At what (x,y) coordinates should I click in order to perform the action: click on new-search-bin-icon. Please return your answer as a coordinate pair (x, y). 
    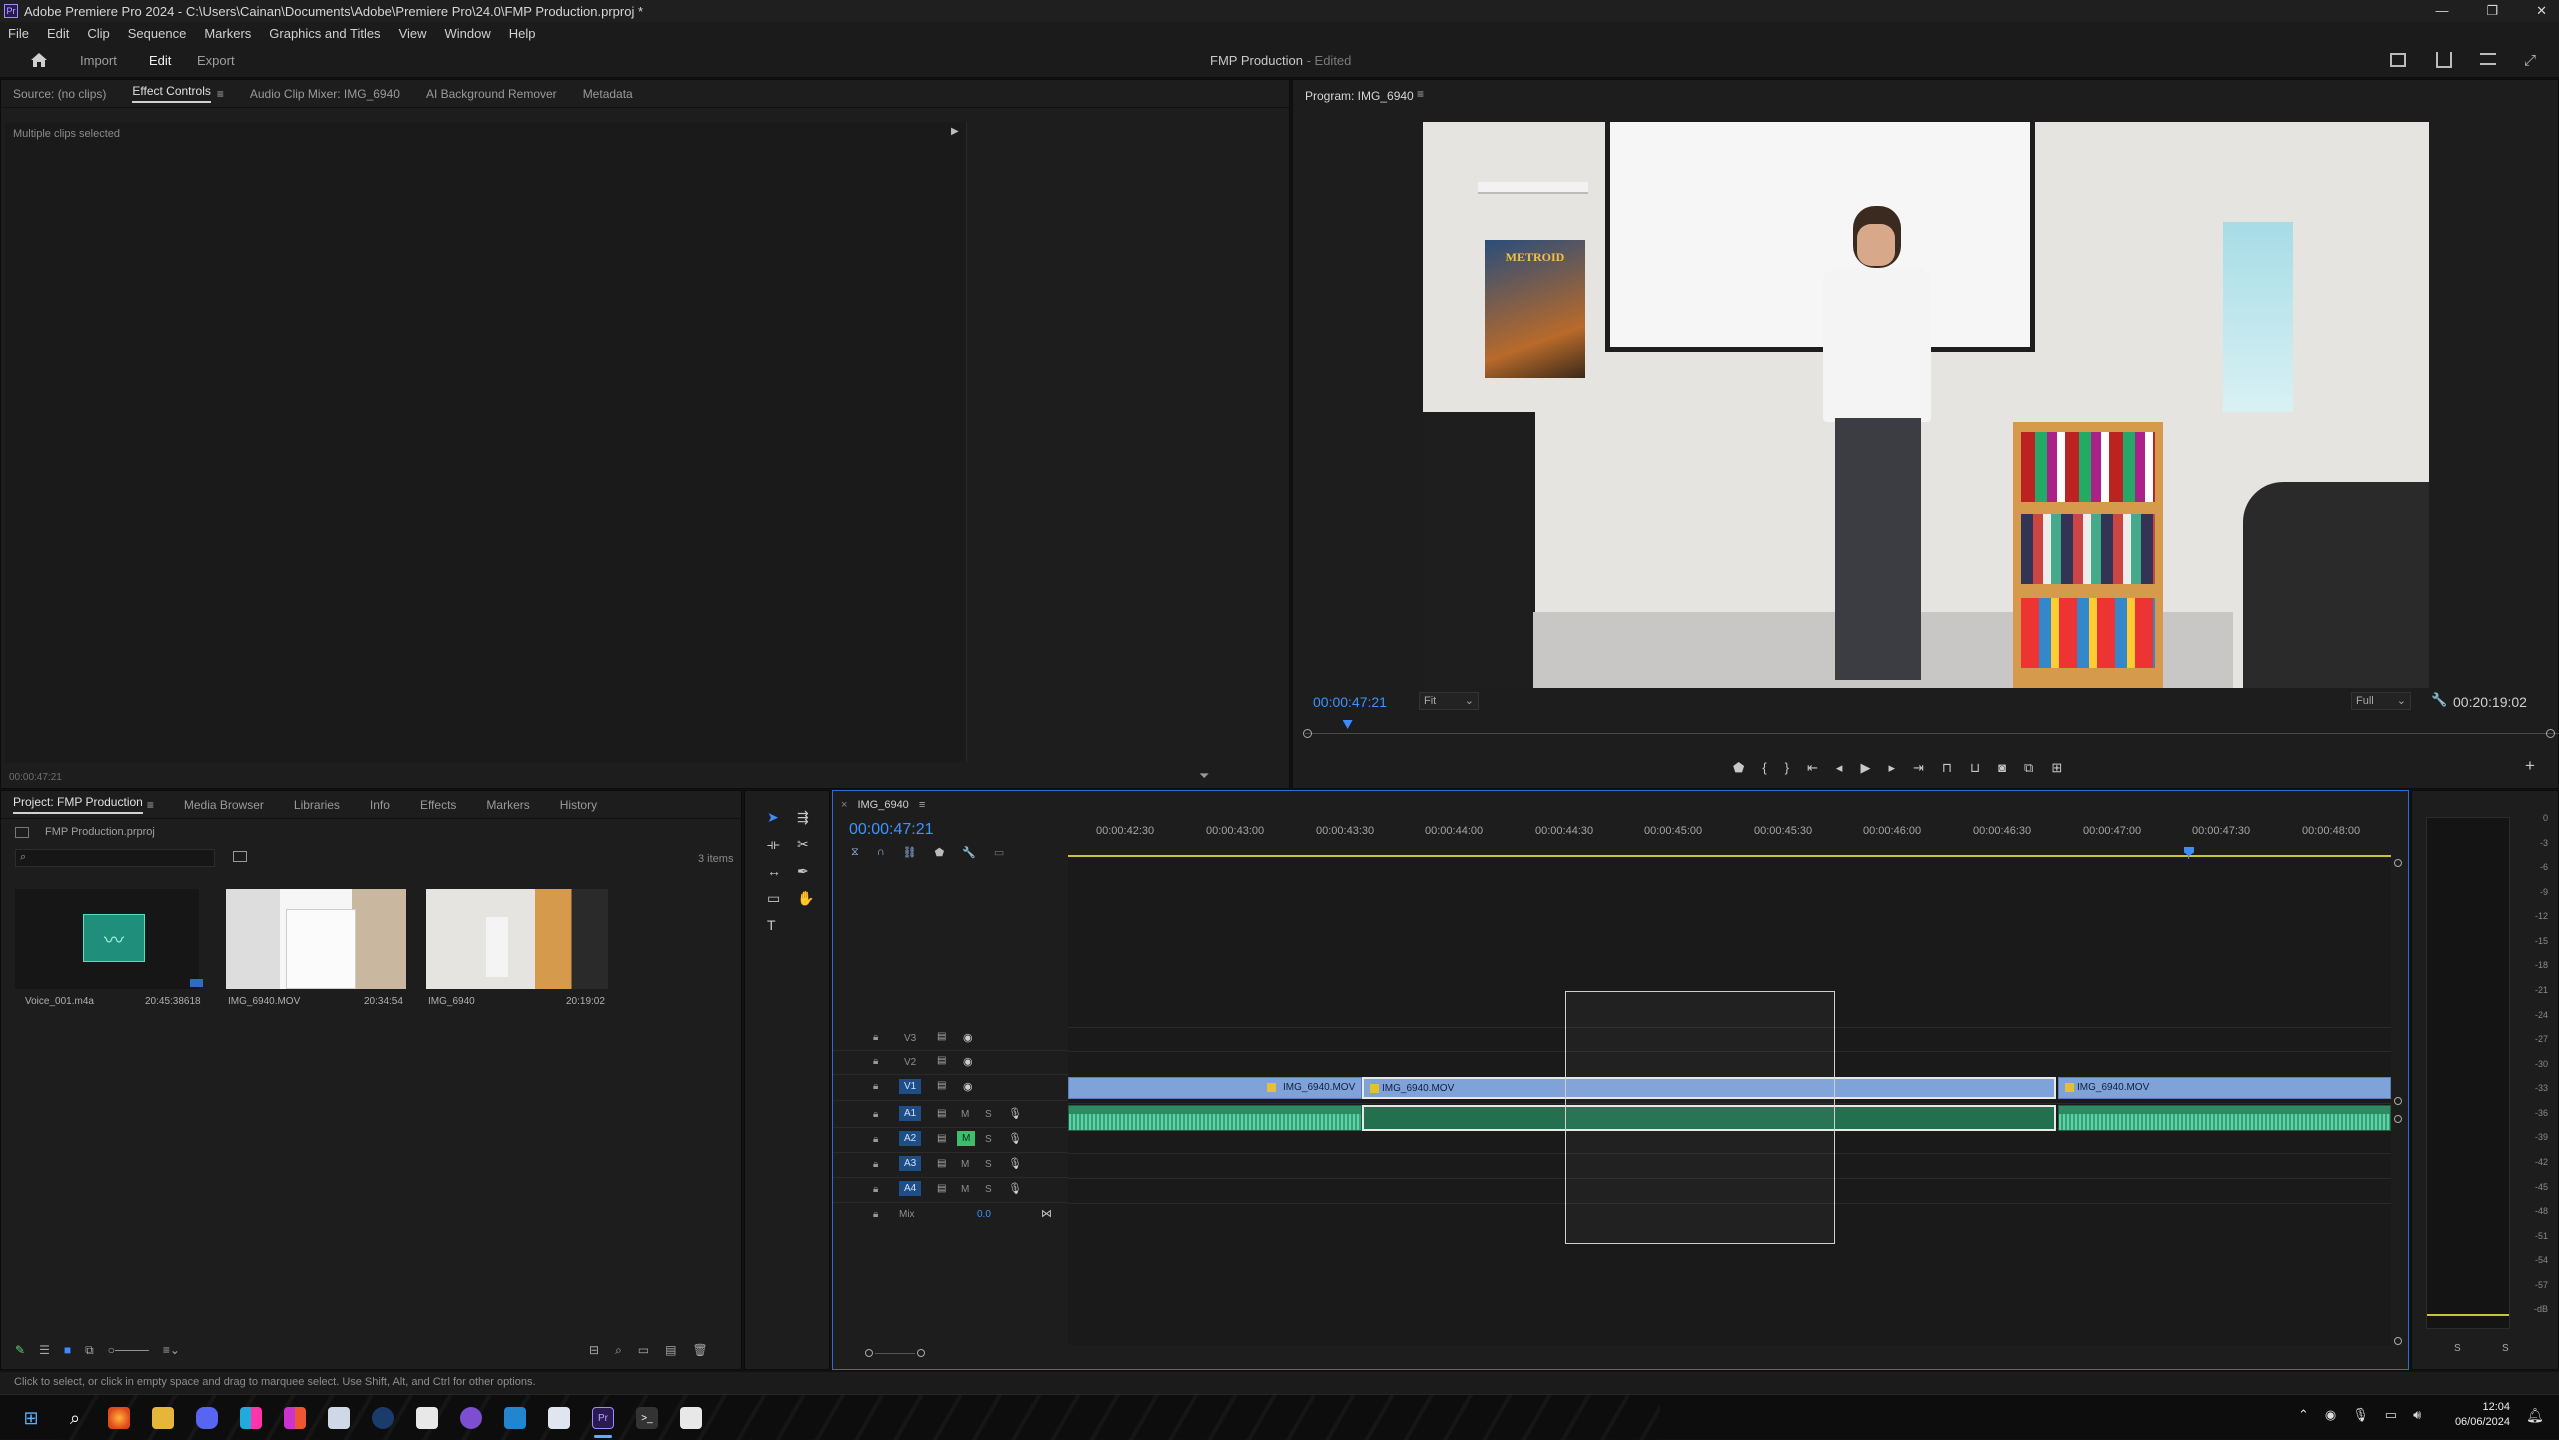
    Looking at the image, I should click on (240, 856).